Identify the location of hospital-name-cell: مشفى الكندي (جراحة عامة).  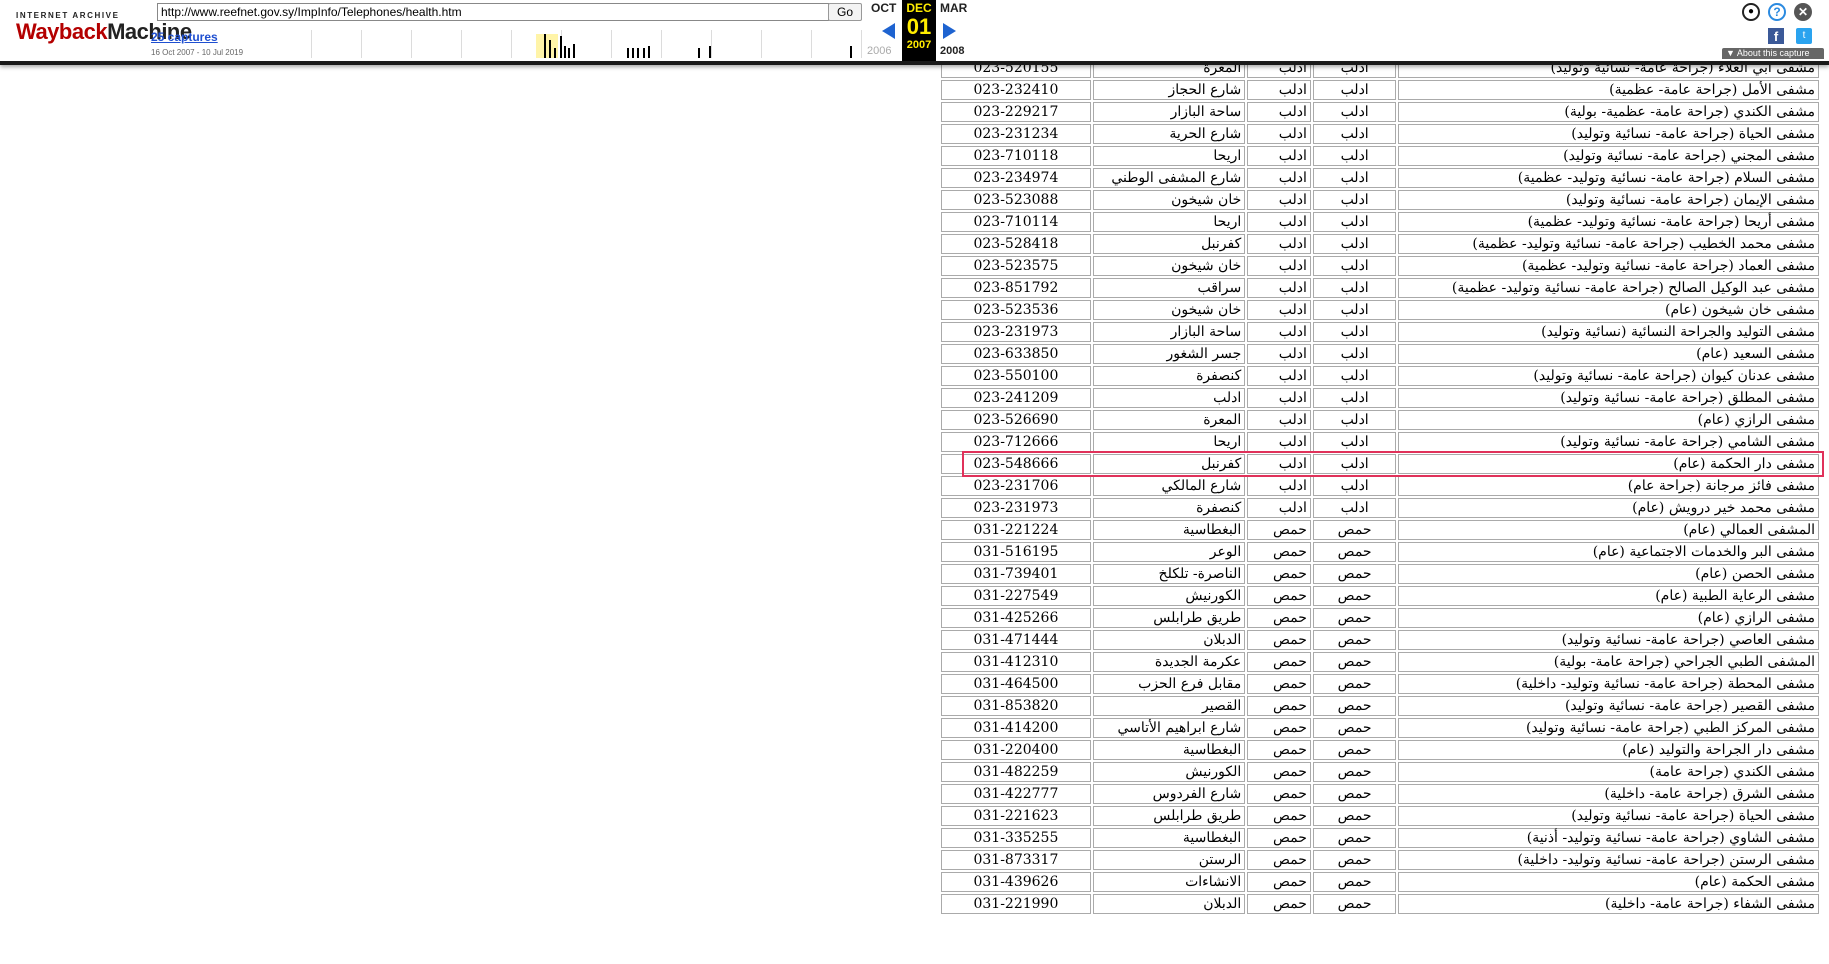
(1608, 772).